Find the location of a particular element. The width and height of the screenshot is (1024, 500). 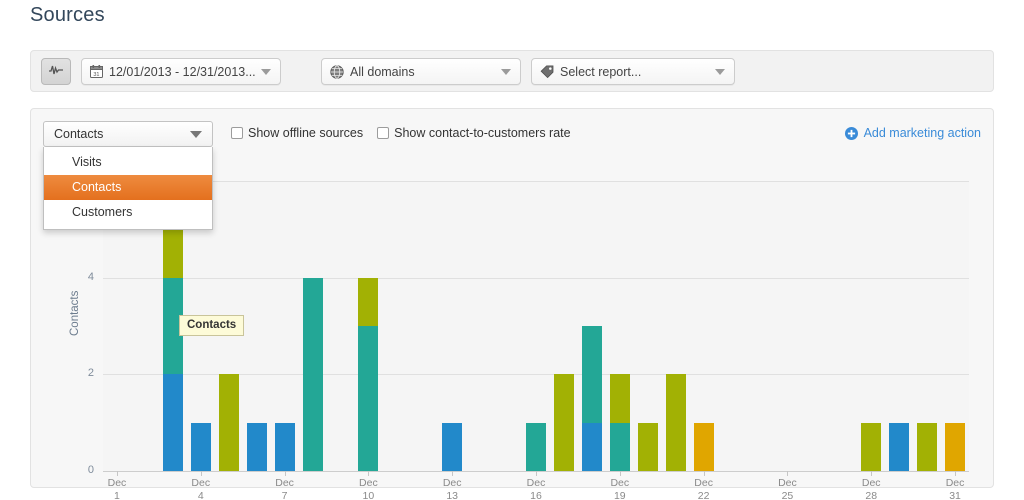

y-axis-label: Contacts is located at coordinates (75, 313).